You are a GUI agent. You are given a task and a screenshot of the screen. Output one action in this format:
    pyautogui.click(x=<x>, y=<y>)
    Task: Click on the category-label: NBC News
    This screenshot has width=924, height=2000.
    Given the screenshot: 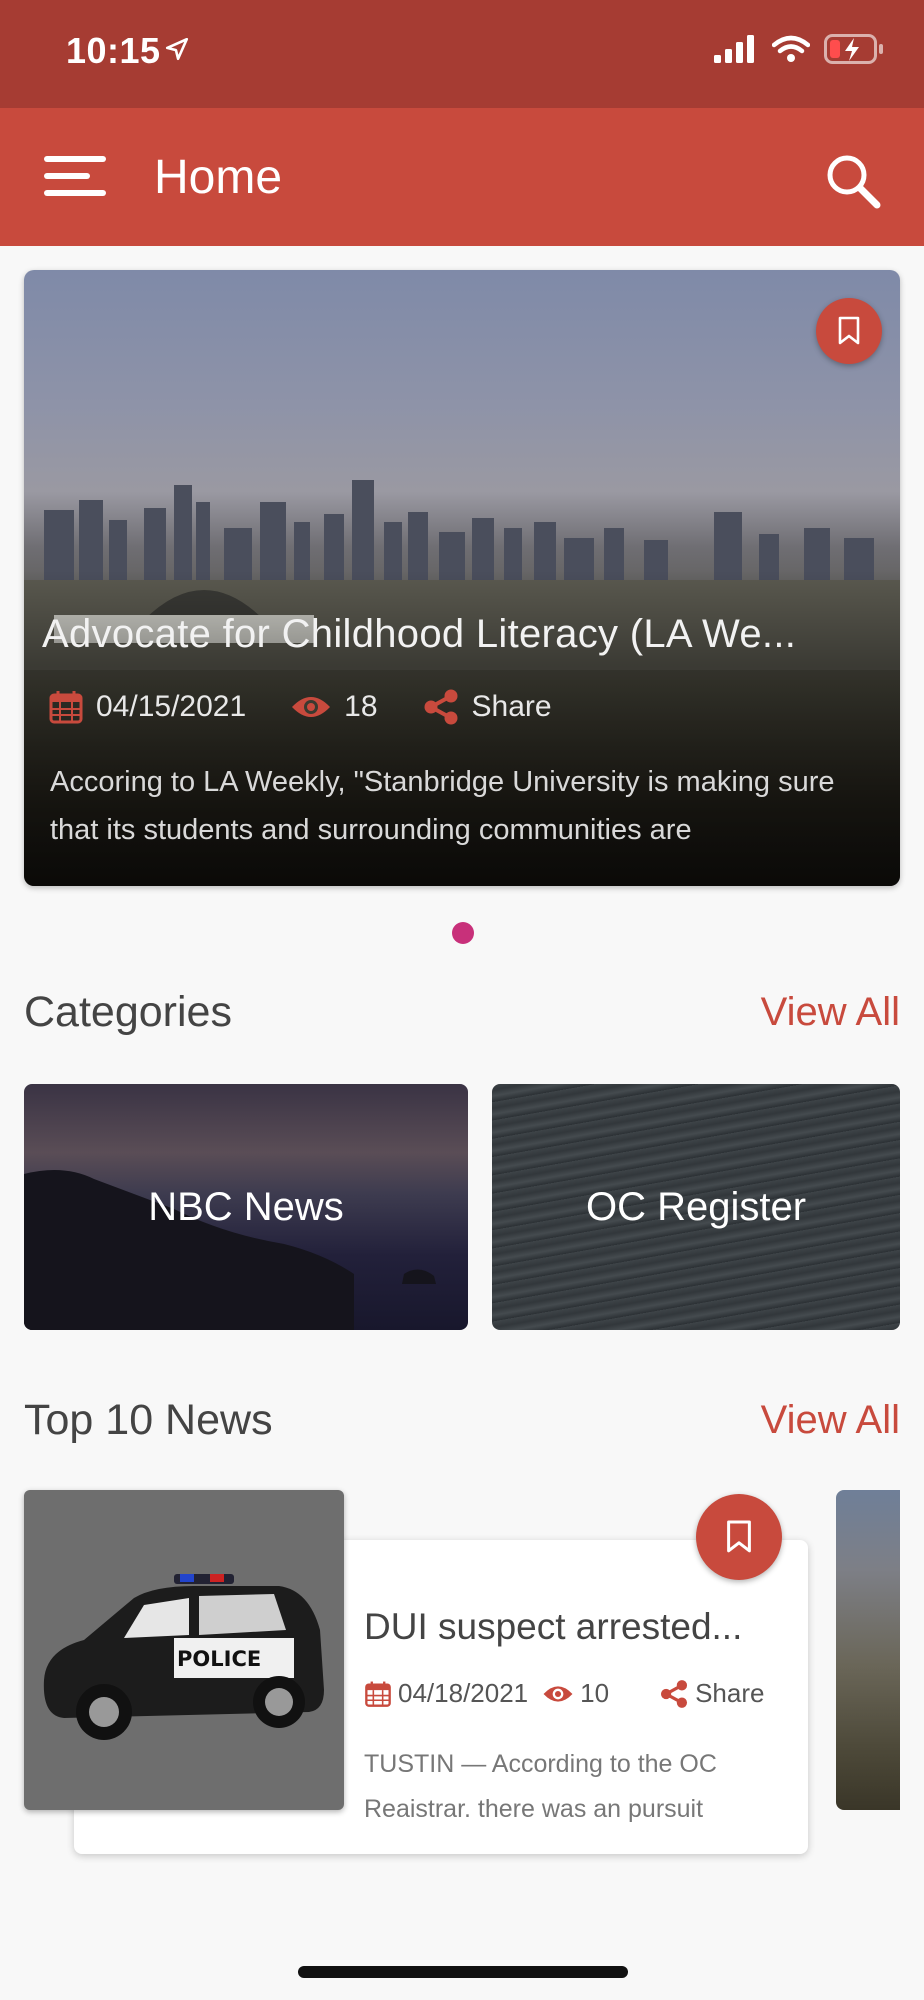 What is the action you would take?
    pyautogui.click(x=246, y=1206)
    